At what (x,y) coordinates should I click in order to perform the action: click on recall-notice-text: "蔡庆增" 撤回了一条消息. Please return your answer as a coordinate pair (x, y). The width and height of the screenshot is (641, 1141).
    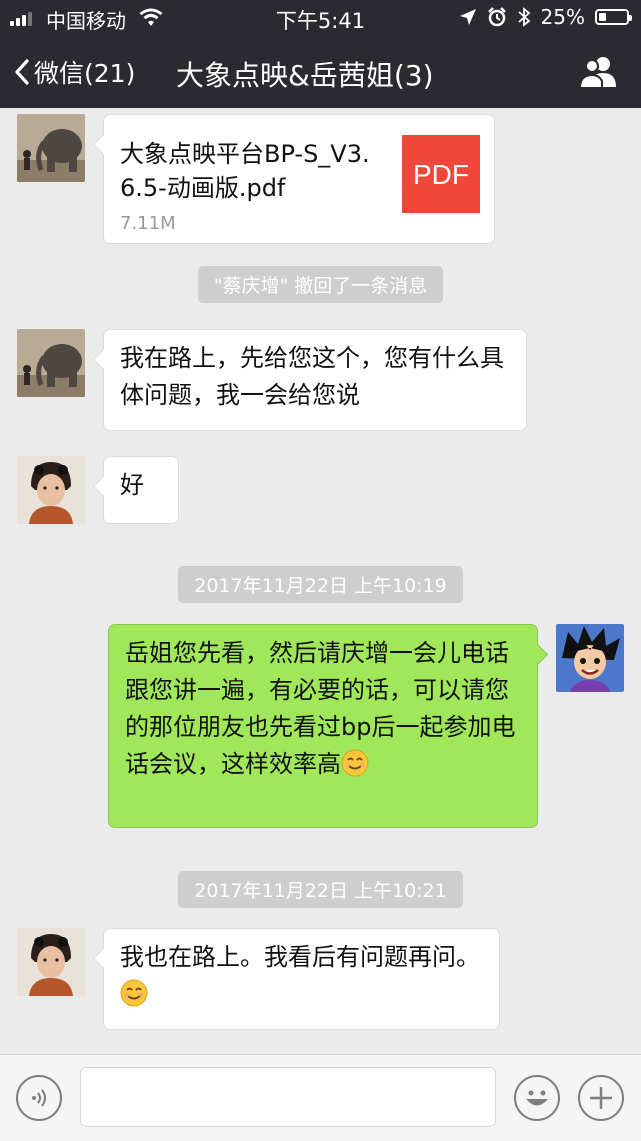
    Looking at the image, I should click on (320, 284).